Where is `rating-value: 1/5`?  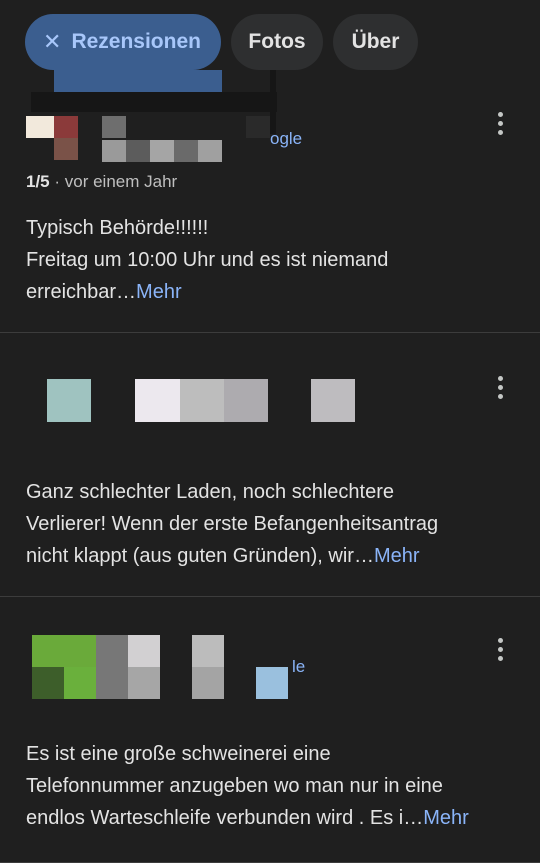
rating-value: 1/5 is located at coordinates (38, 181).